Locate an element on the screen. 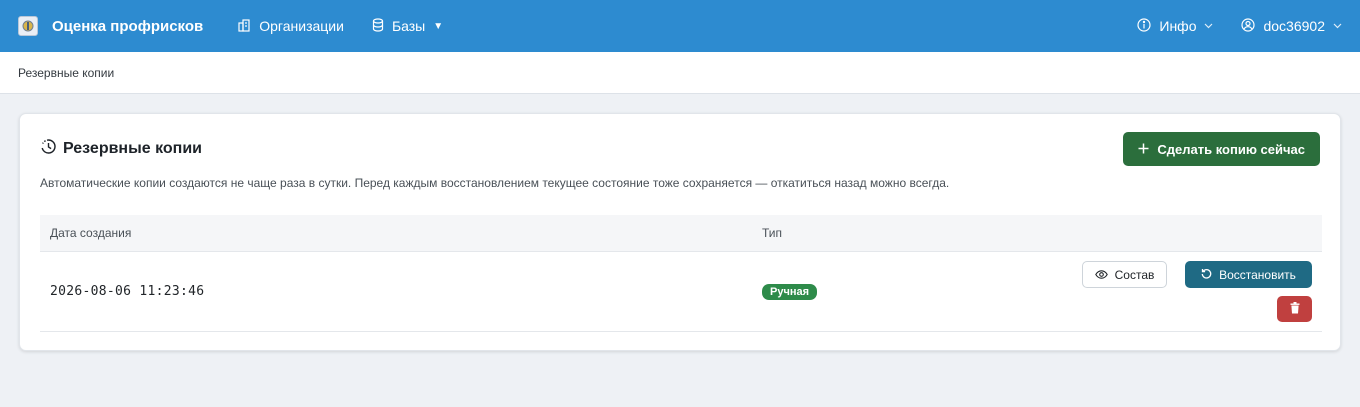  table-header: Дата создания Тип is located at coordinates (681, 233).